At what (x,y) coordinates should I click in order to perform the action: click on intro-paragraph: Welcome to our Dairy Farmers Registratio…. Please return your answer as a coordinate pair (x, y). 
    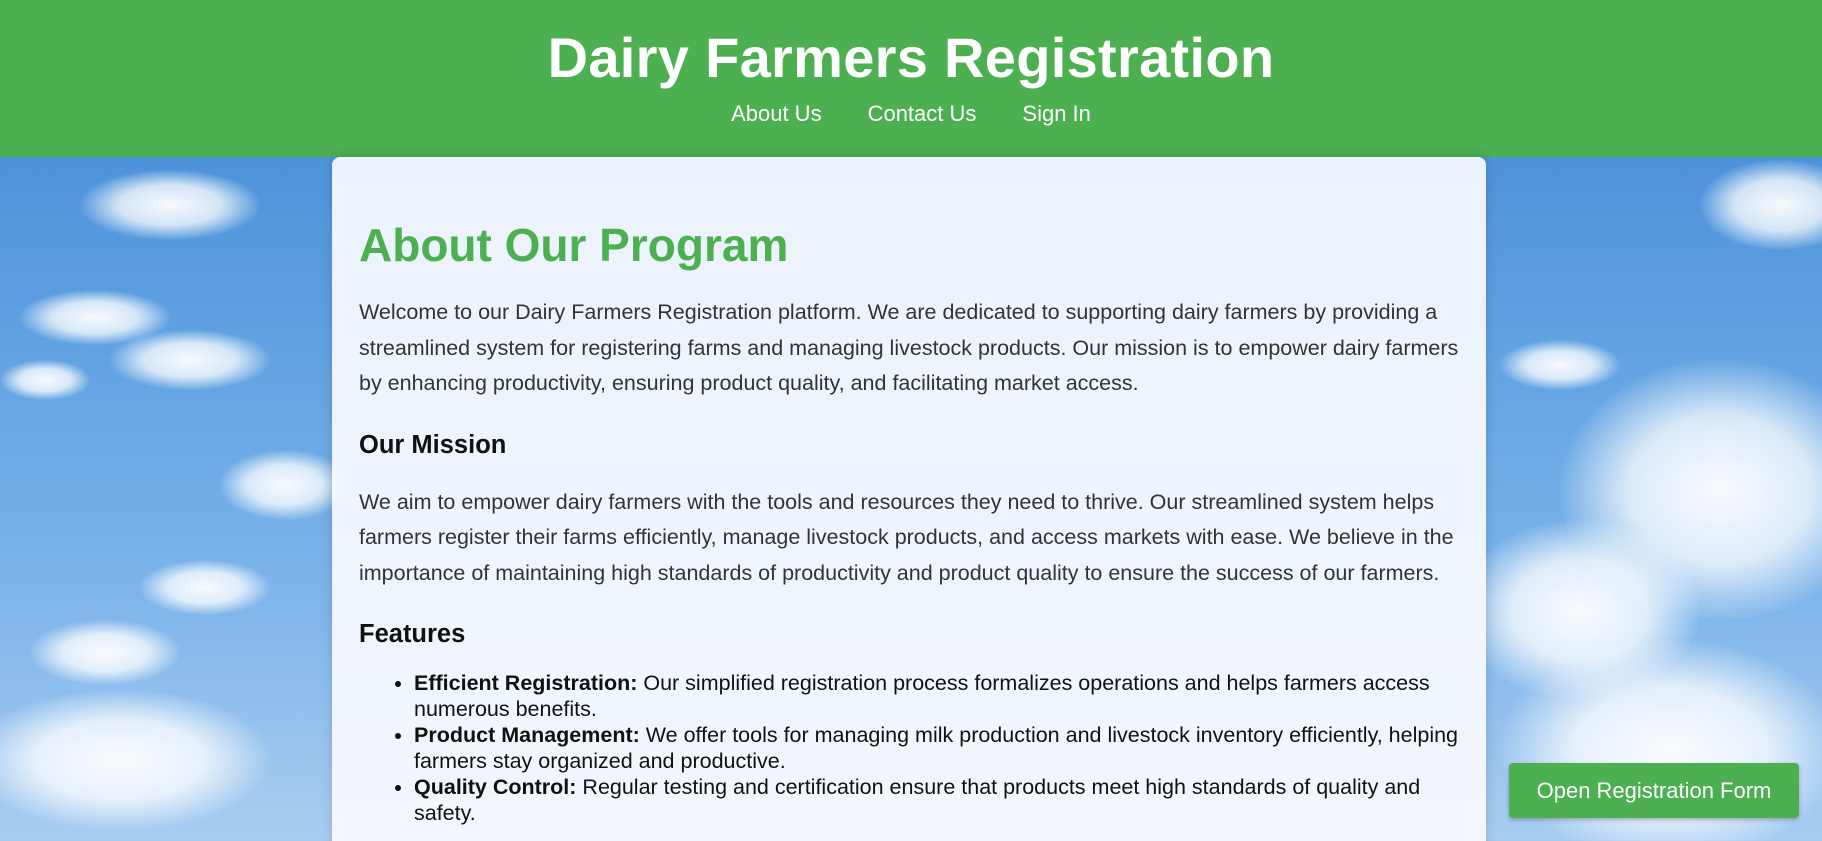
    Looking at the image, I should click on (909, 347).